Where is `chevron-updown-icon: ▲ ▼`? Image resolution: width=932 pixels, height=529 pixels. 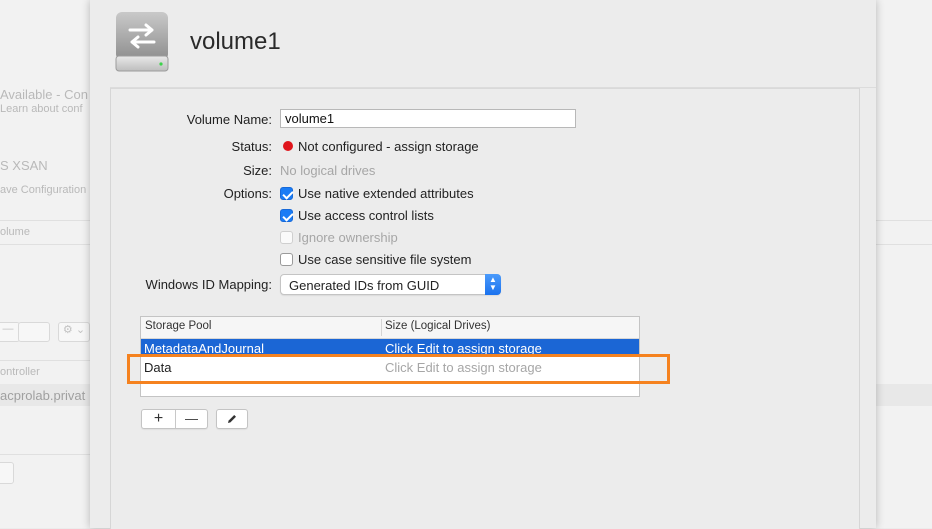
chevron-updown-icon: ▲ ▼ is located at coordinates (493, 284).